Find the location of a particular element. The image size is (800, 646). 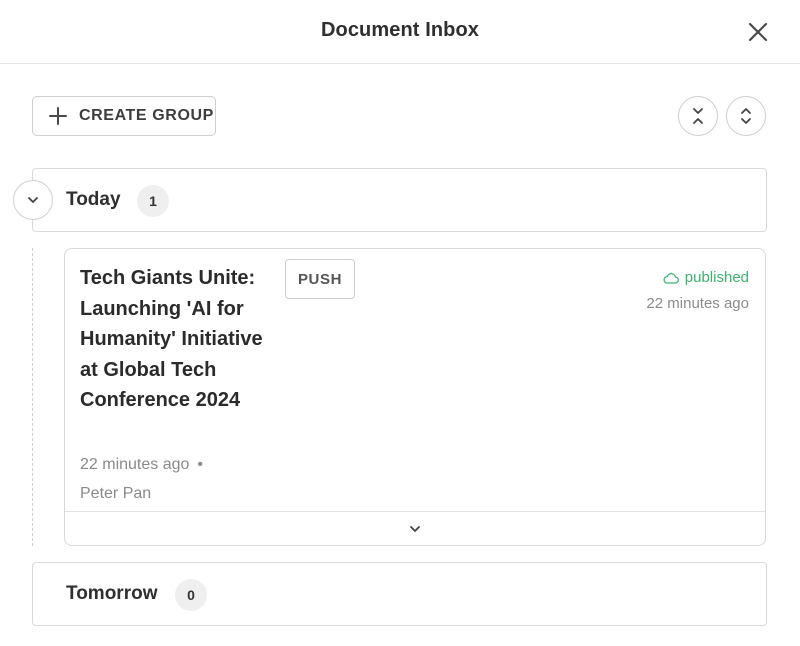

close-button is located at coordinates (758, 32).